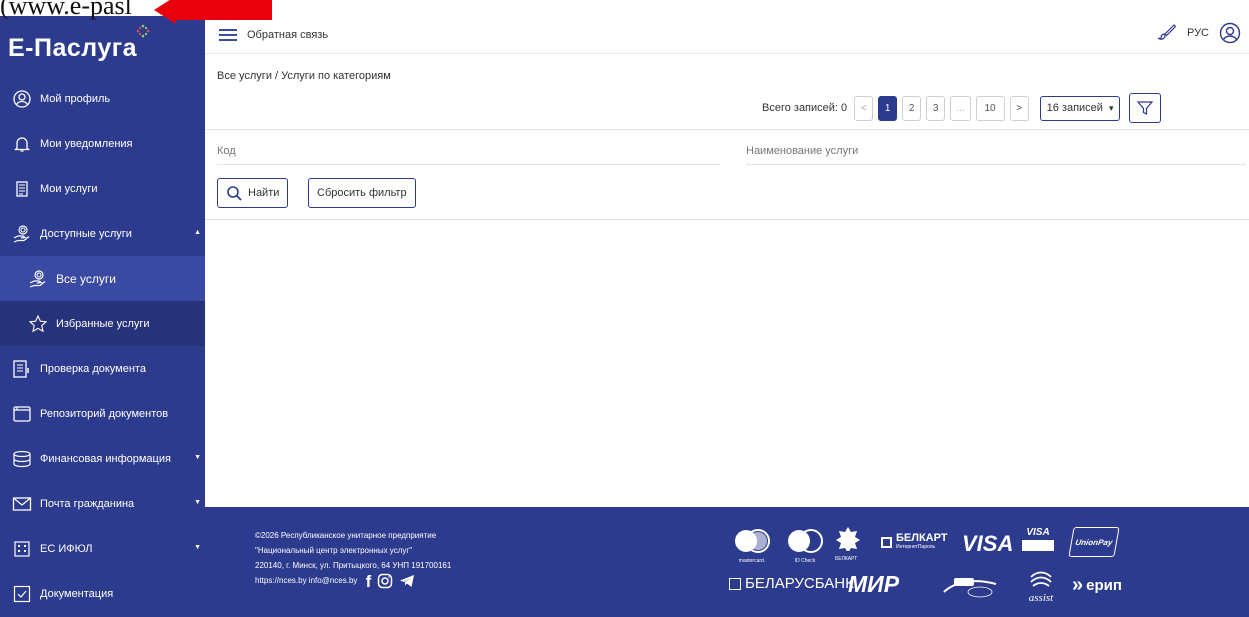 The width and height of the screenshot is (1249, 617). Describe the element at coordinates (306, 580) in the screenshot. I see `footer-links: https://nces.by info@nces.by` at that location.